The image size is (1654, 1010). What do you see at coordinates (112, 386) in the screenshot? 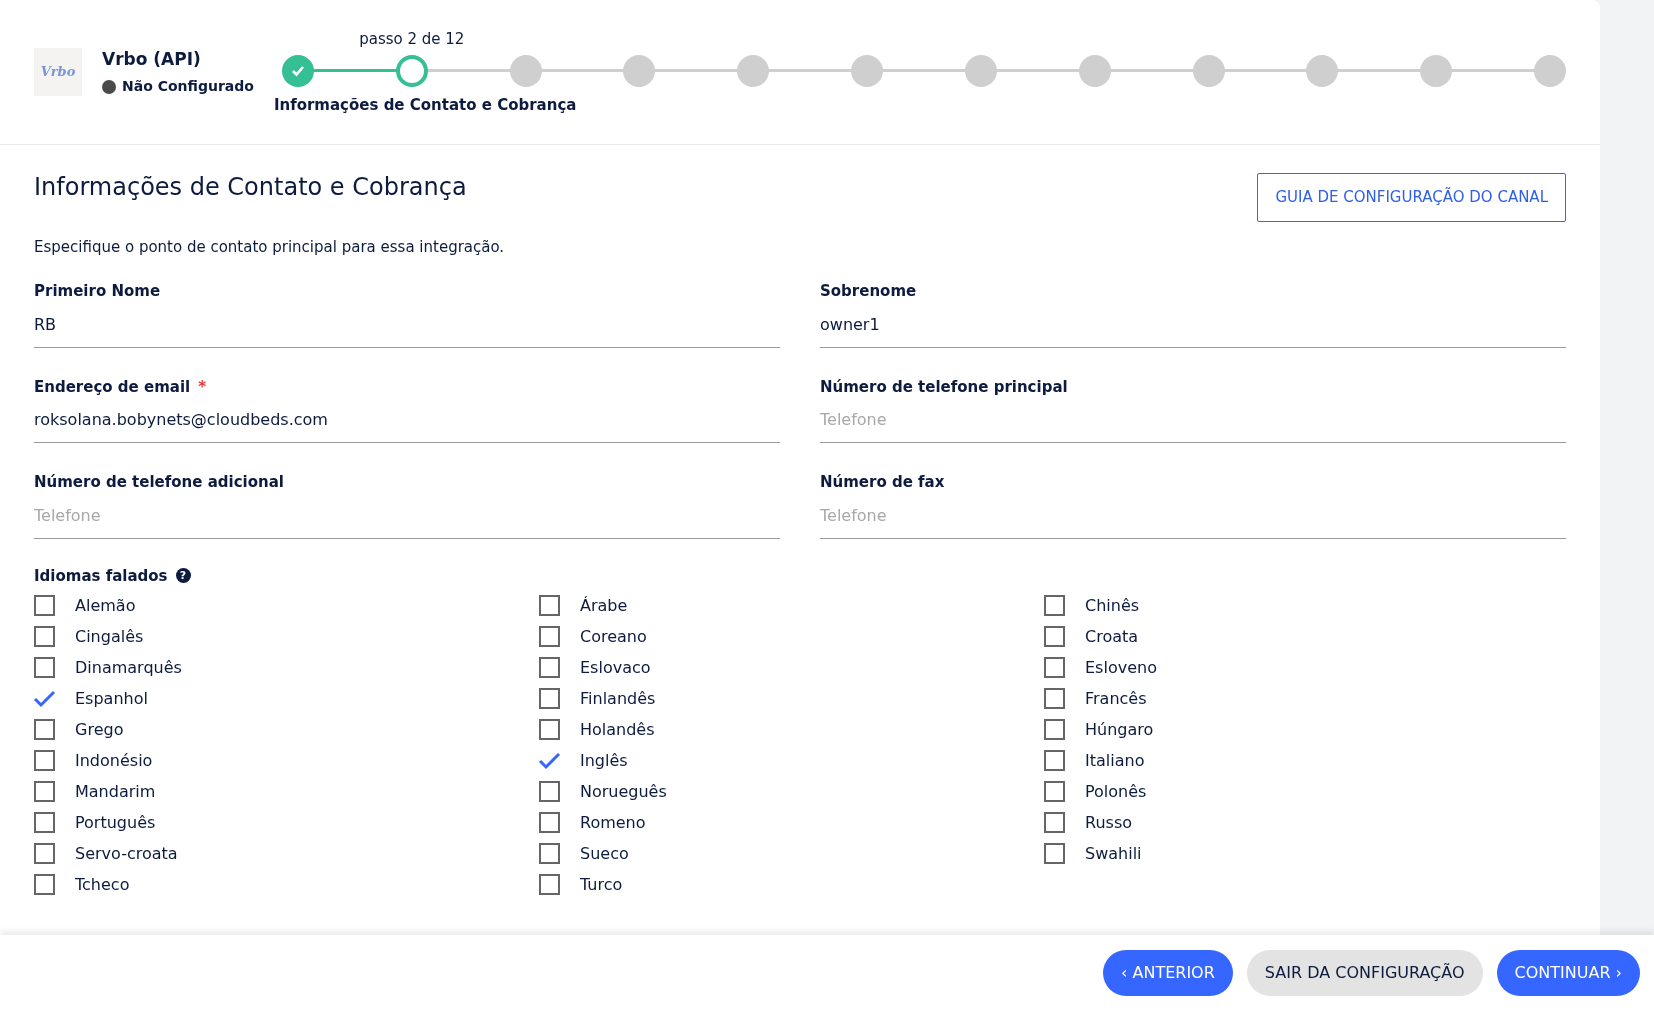
I see `field-label: Endereço de email` at bounding box center [112, 386].